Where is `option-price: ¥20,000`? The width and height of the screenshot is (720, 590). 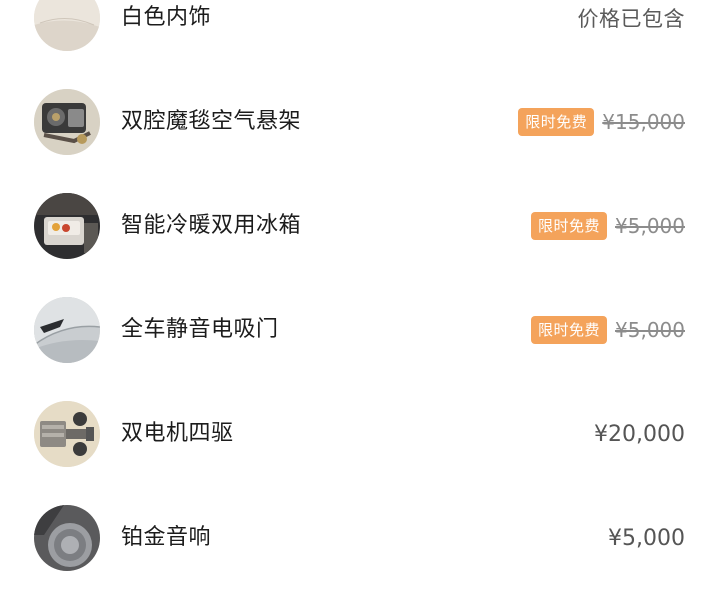 option-price: ¥20,000 is located at coordinates (639, 434).